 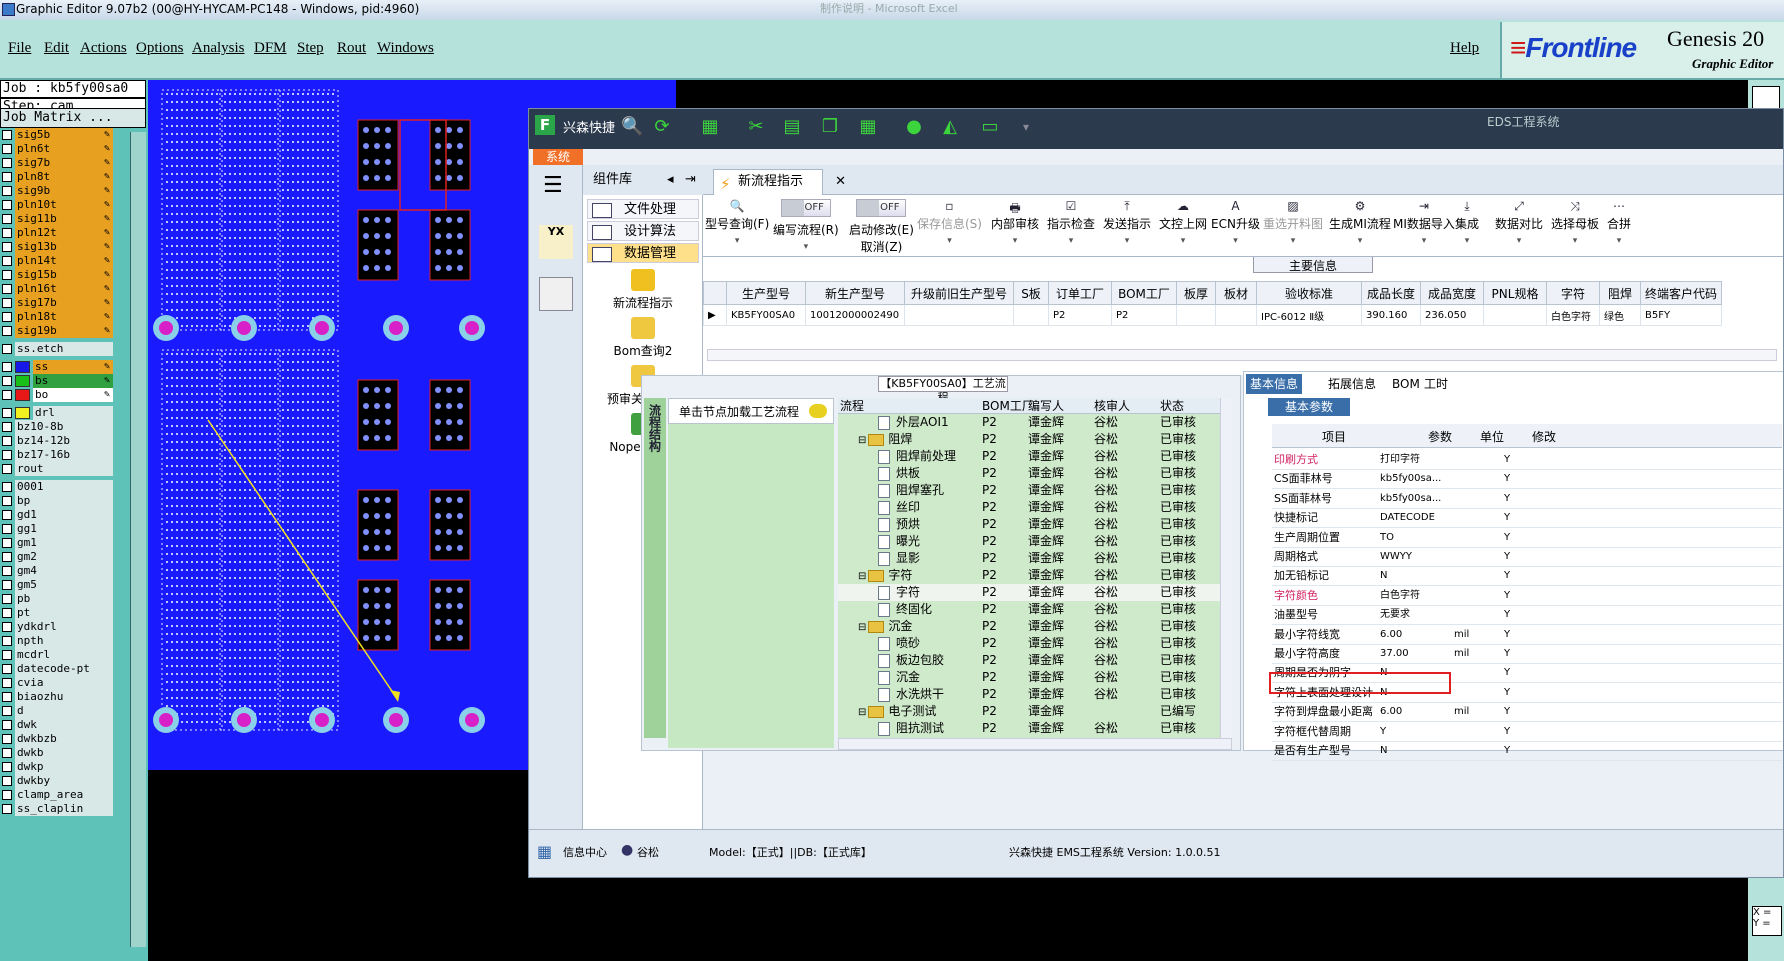 What do you see at coordinates (58, 585) in the screenshot?
I see `layer-row: gm5` at bounding box center [58, 585].